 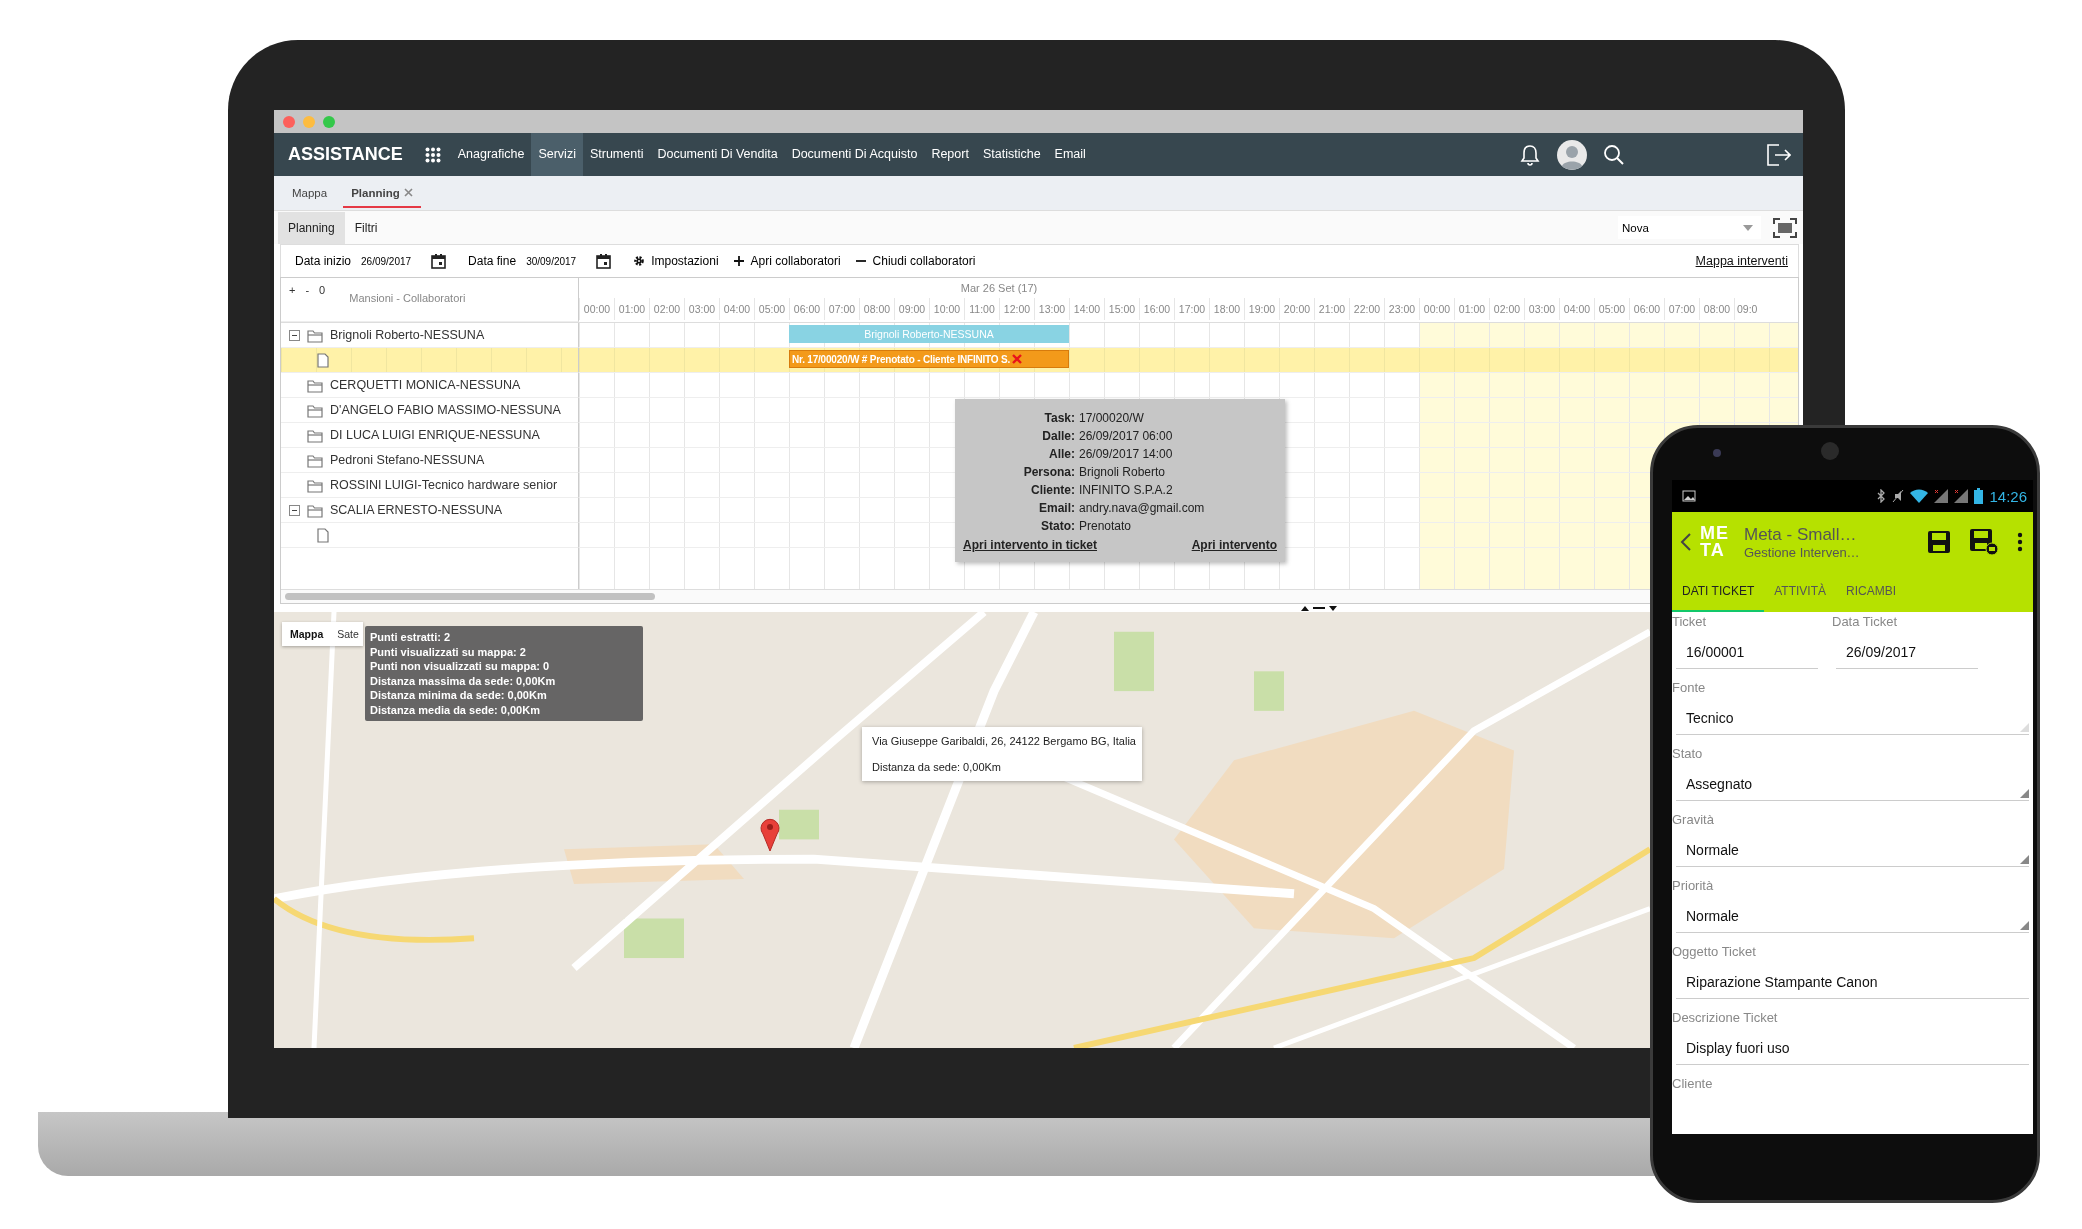 What do you see at coordinates (307, 634) in the screenshot?
I see `map-type-button: Mappa` at bounding box center [307, 634].